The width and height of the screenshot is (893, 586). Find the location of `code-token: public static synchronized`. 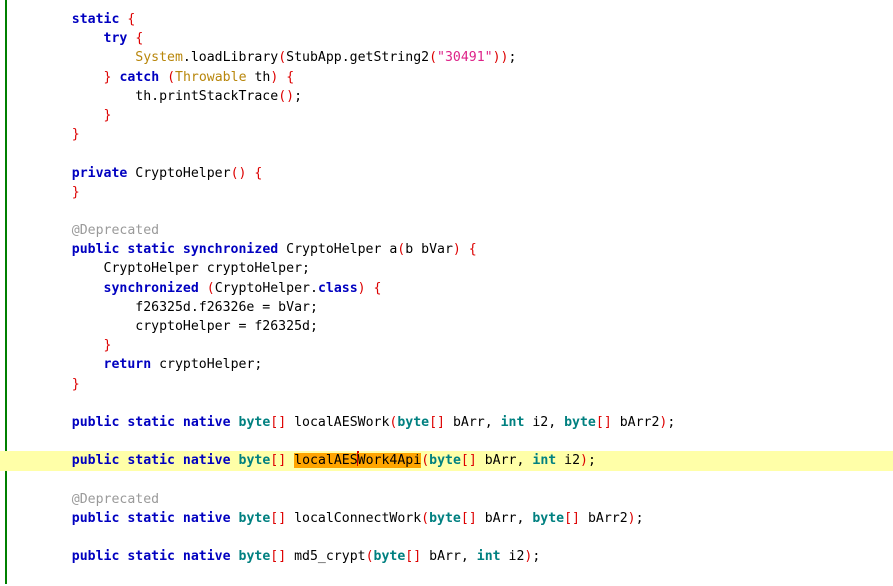

code-token: public static synchronized is located at coordinates (175, 250).